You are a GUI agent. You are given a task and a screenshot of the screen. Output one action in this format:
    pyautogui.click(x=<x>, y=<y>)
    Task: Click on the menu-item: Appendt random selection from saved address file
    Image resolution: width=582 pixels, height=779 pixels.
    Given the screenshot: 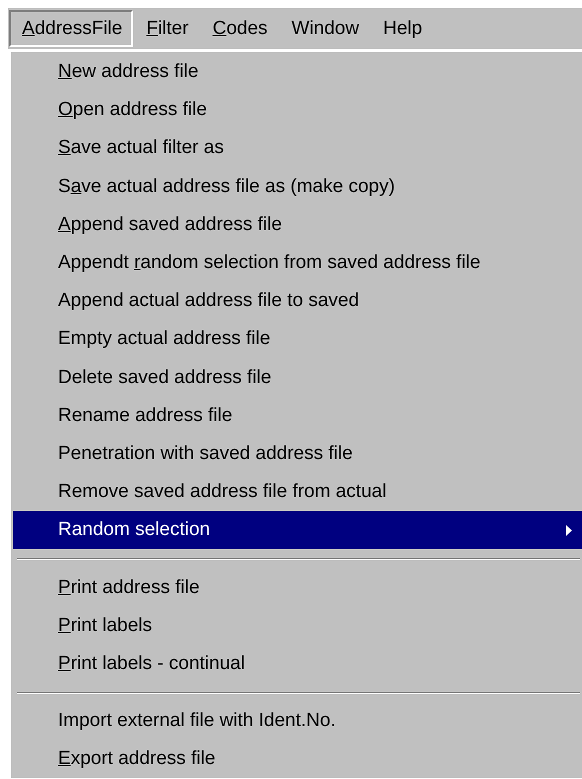 What is the action you would take?
    pyautogui.click(x=297, y=263)
    